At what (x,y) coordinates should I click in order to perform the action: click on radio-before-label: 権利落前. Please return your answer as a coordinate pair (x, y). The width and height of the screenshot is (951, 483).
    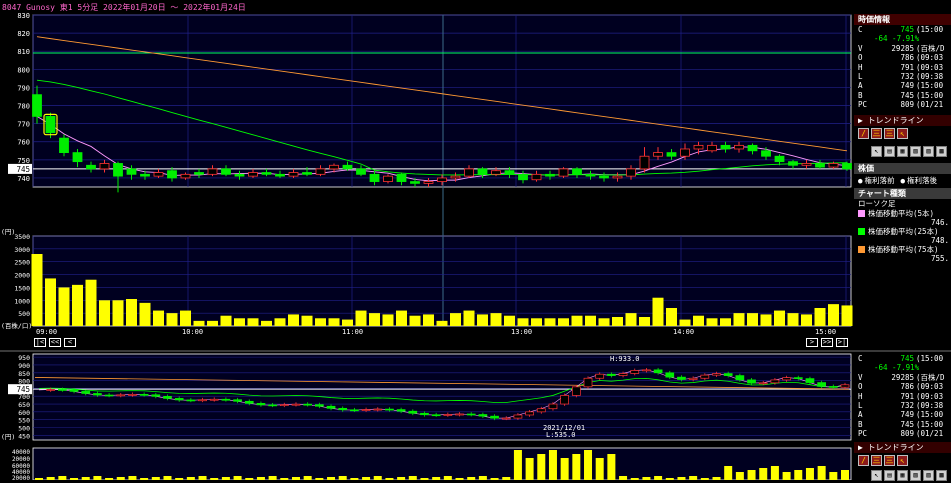
    Looking at the image, I should click on (880, 181).